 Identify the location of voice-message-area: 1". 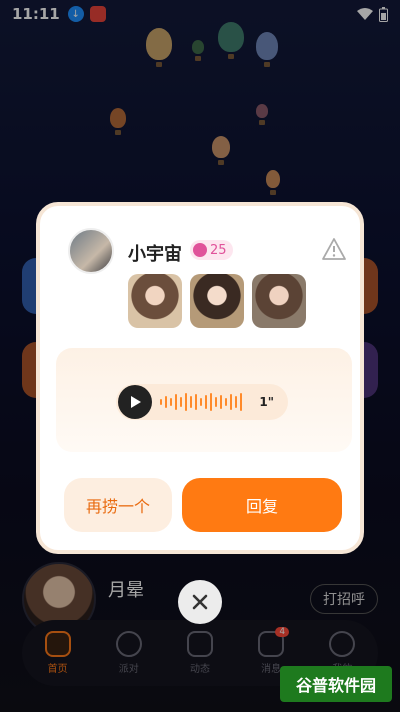
(204, 400).